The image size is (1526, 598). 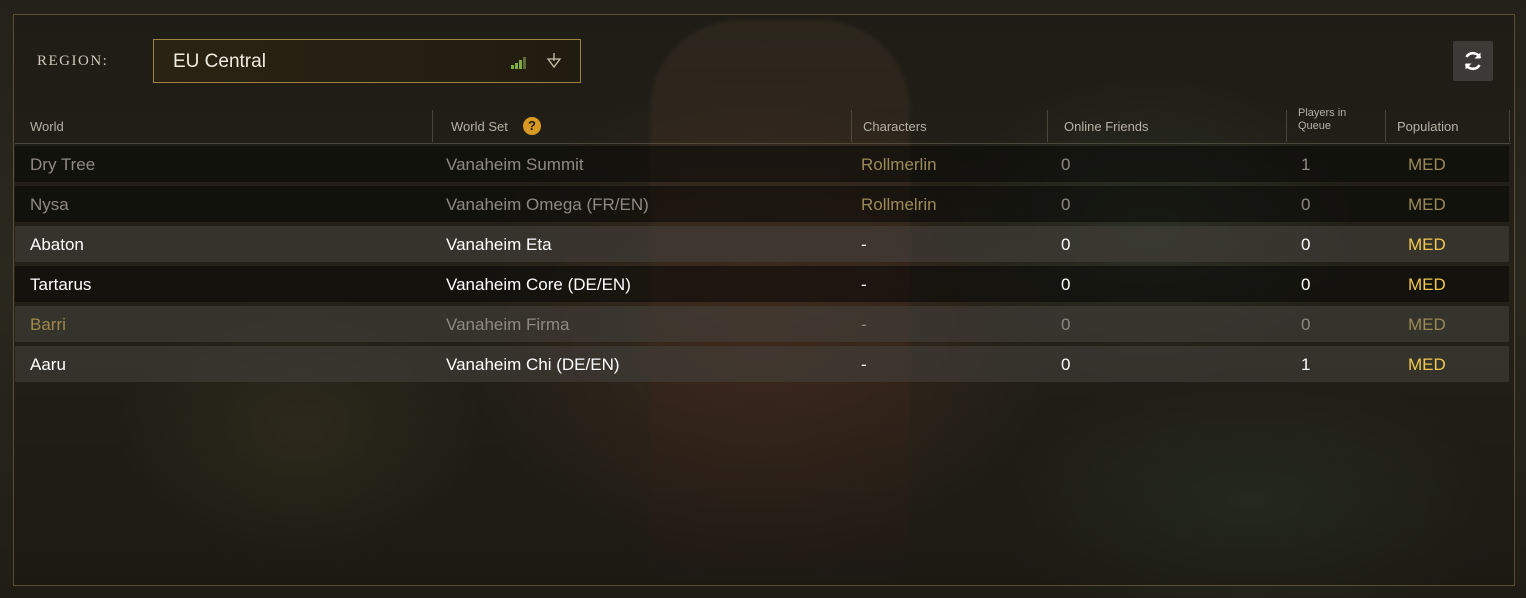 I want to click on character-name: Rollmelrin, so click(x=899, y=204).